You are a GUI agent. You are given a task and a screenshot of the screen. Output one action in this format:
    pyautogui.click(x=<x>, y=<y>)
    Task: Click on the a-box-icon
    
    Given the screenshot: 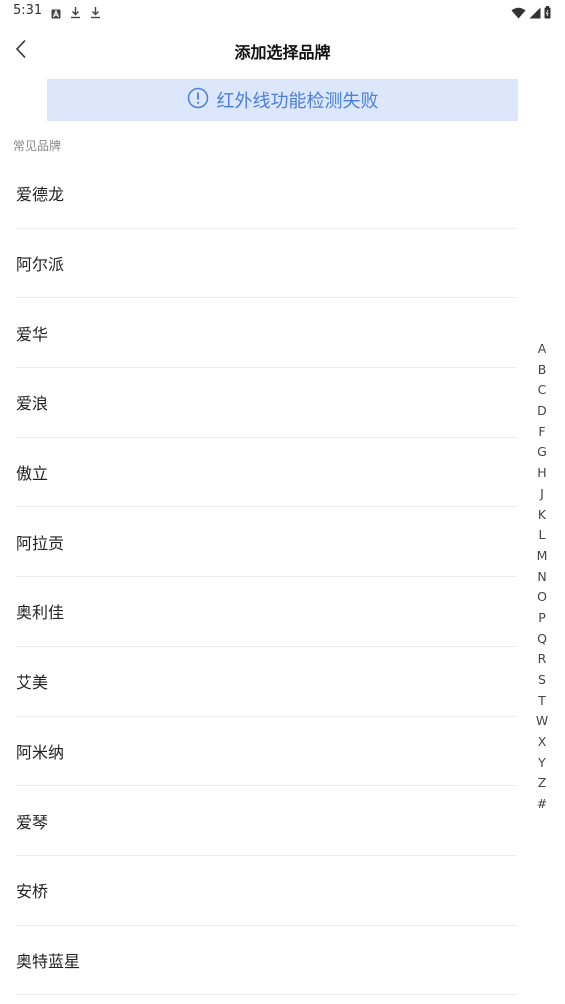 What is the action you would take?
    pyautogui.click(x=56, y=13)
    